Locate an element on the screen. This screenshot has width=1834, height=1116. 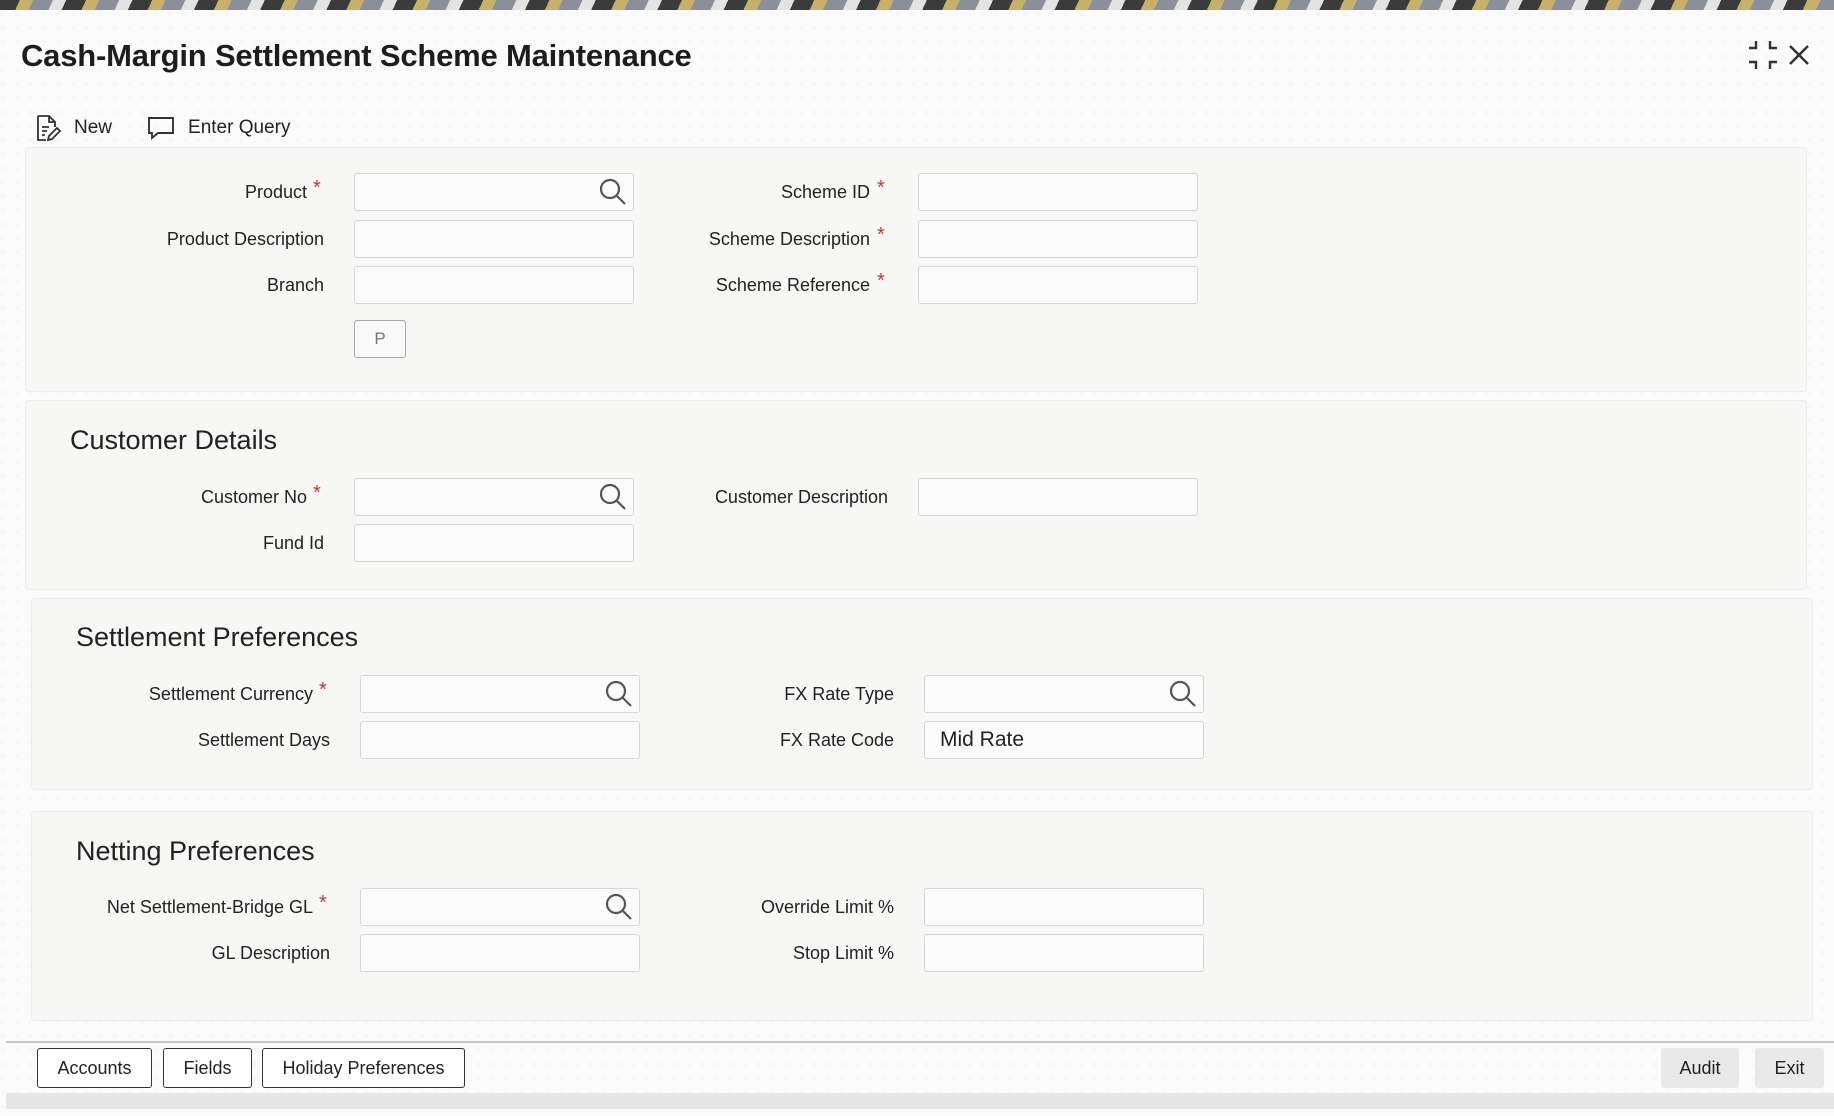
product-description-label: Product Description is located at coordinates (245, 239).